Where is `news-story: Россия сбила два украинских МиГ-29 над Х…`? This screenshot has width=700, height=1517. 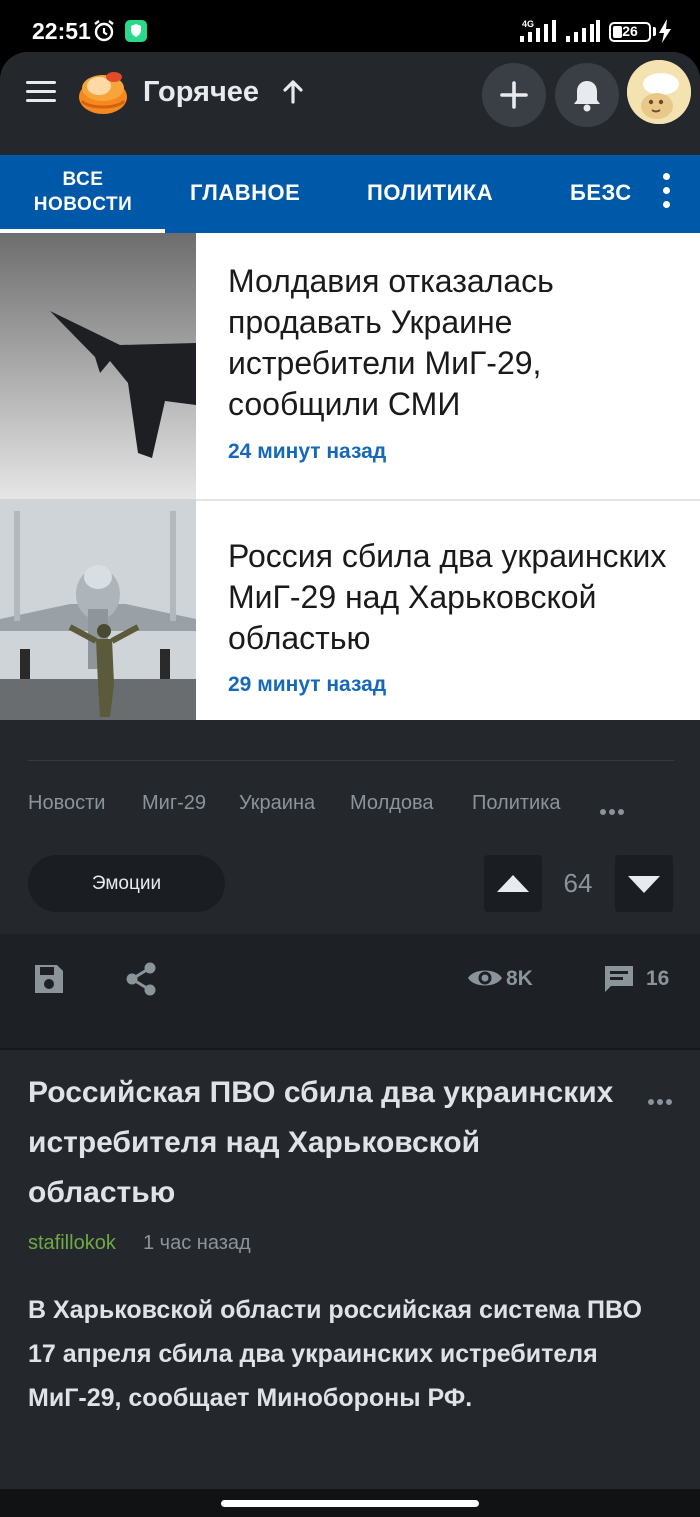 news-story: Россия сбила два украинских МиГ-29 над Х… is located at coordinates (350, 609).